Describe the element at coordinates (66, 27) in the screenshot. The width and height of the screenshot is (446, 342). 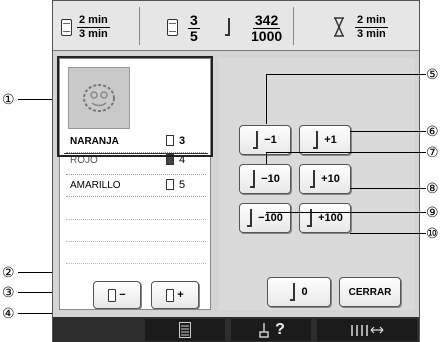
I see `time-spool-icon` at that location.